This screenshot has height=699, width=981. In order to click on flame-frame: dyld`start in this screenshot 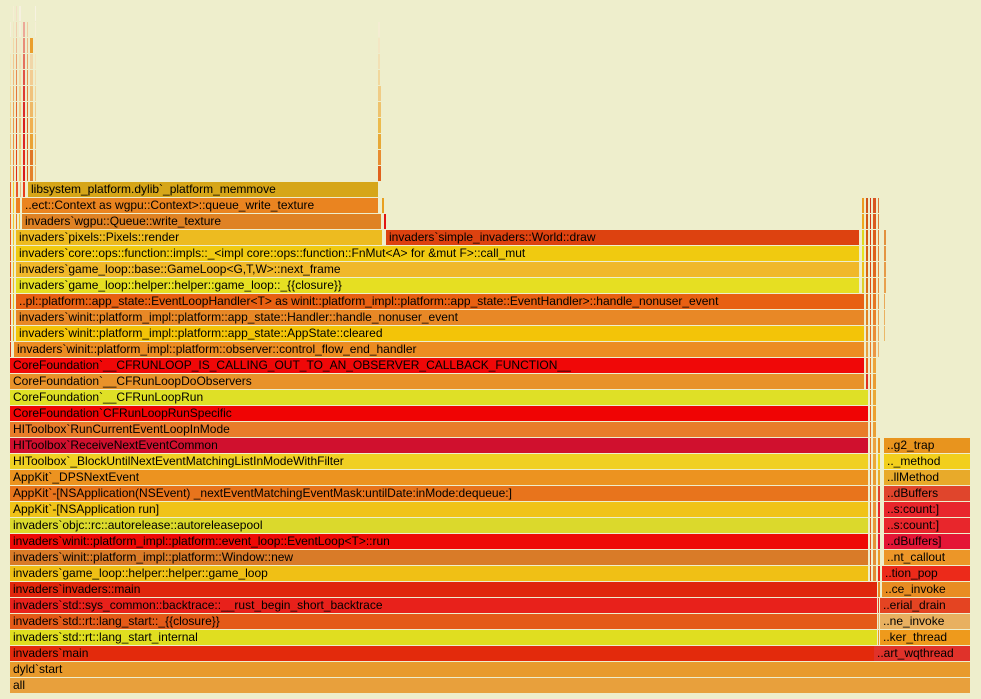, I will do `click(490, 669)`.